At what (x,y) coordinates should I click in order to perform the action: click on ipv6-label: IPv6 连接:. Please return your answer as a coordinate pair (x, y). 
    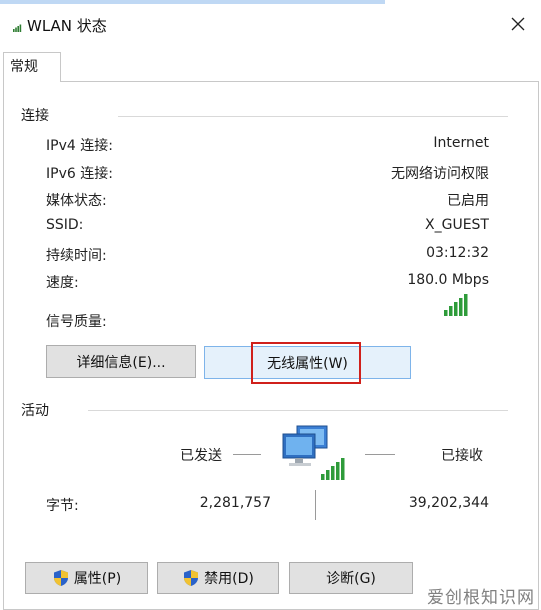
    Looking at the image, I should click on (79, 174).